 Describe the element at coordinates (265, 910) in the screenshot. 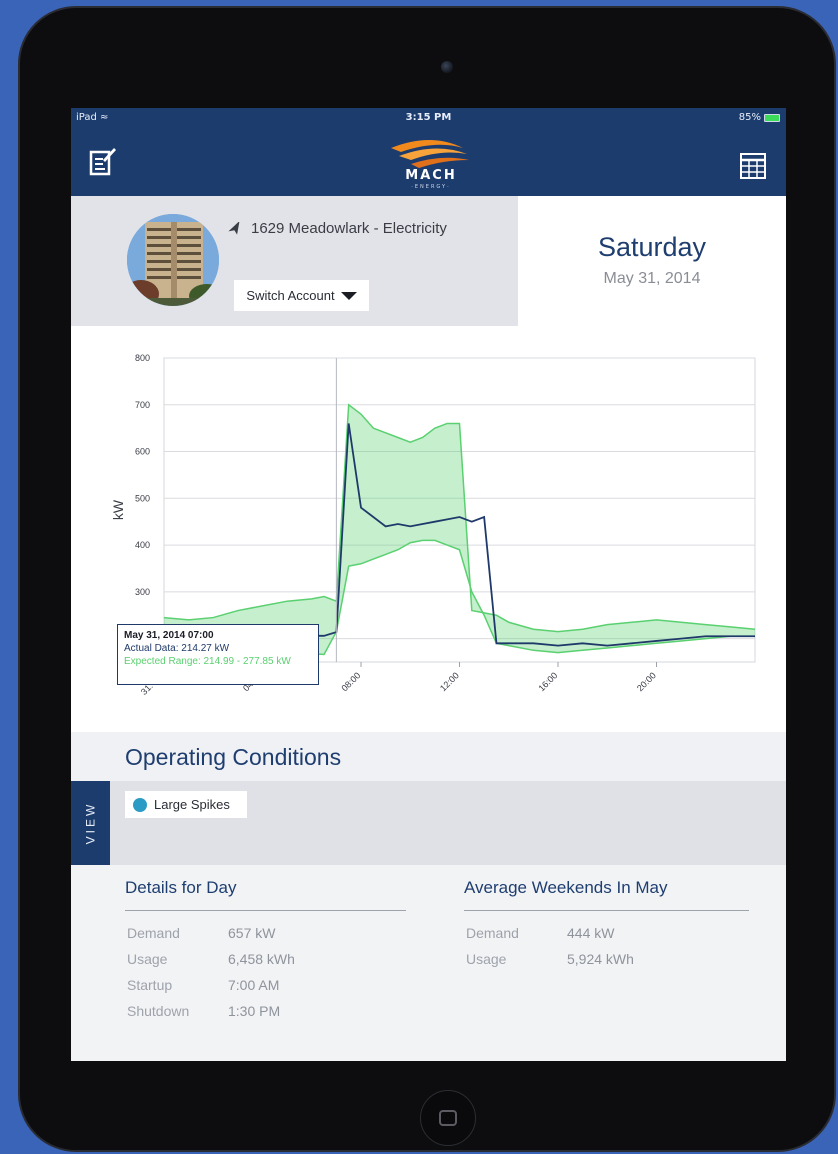

I see `details-day-divider` at that location.